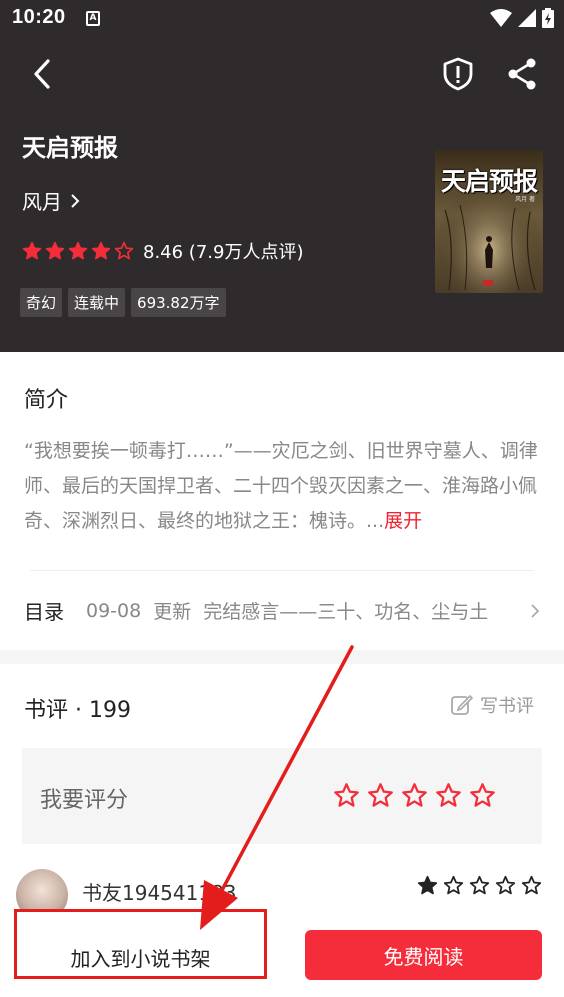 Image resolution: width=564 pixels, height=997 pixels. I want to click on toc-update-label: 更新, so click(172, 612).